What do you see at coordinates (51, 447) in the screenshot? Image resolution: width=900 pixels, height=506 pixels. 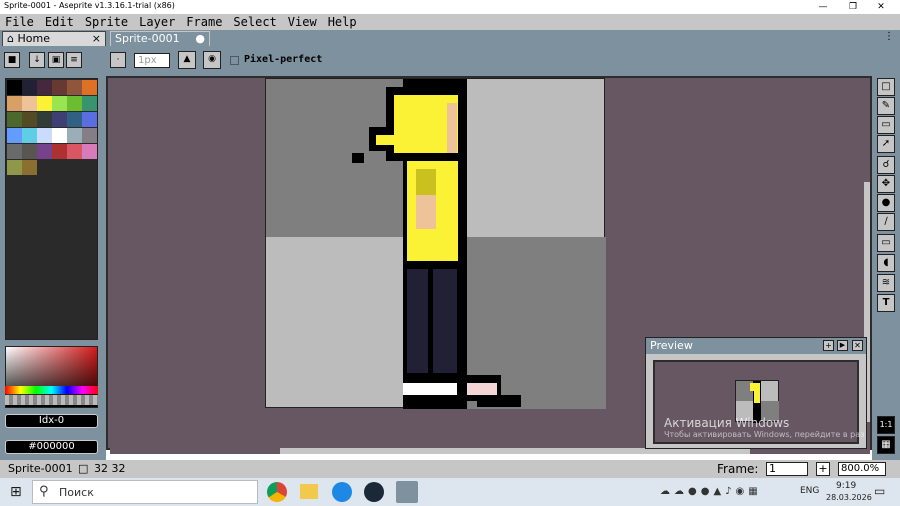 I see `color-hex-field: #000000` at bounding box center [51, 447].